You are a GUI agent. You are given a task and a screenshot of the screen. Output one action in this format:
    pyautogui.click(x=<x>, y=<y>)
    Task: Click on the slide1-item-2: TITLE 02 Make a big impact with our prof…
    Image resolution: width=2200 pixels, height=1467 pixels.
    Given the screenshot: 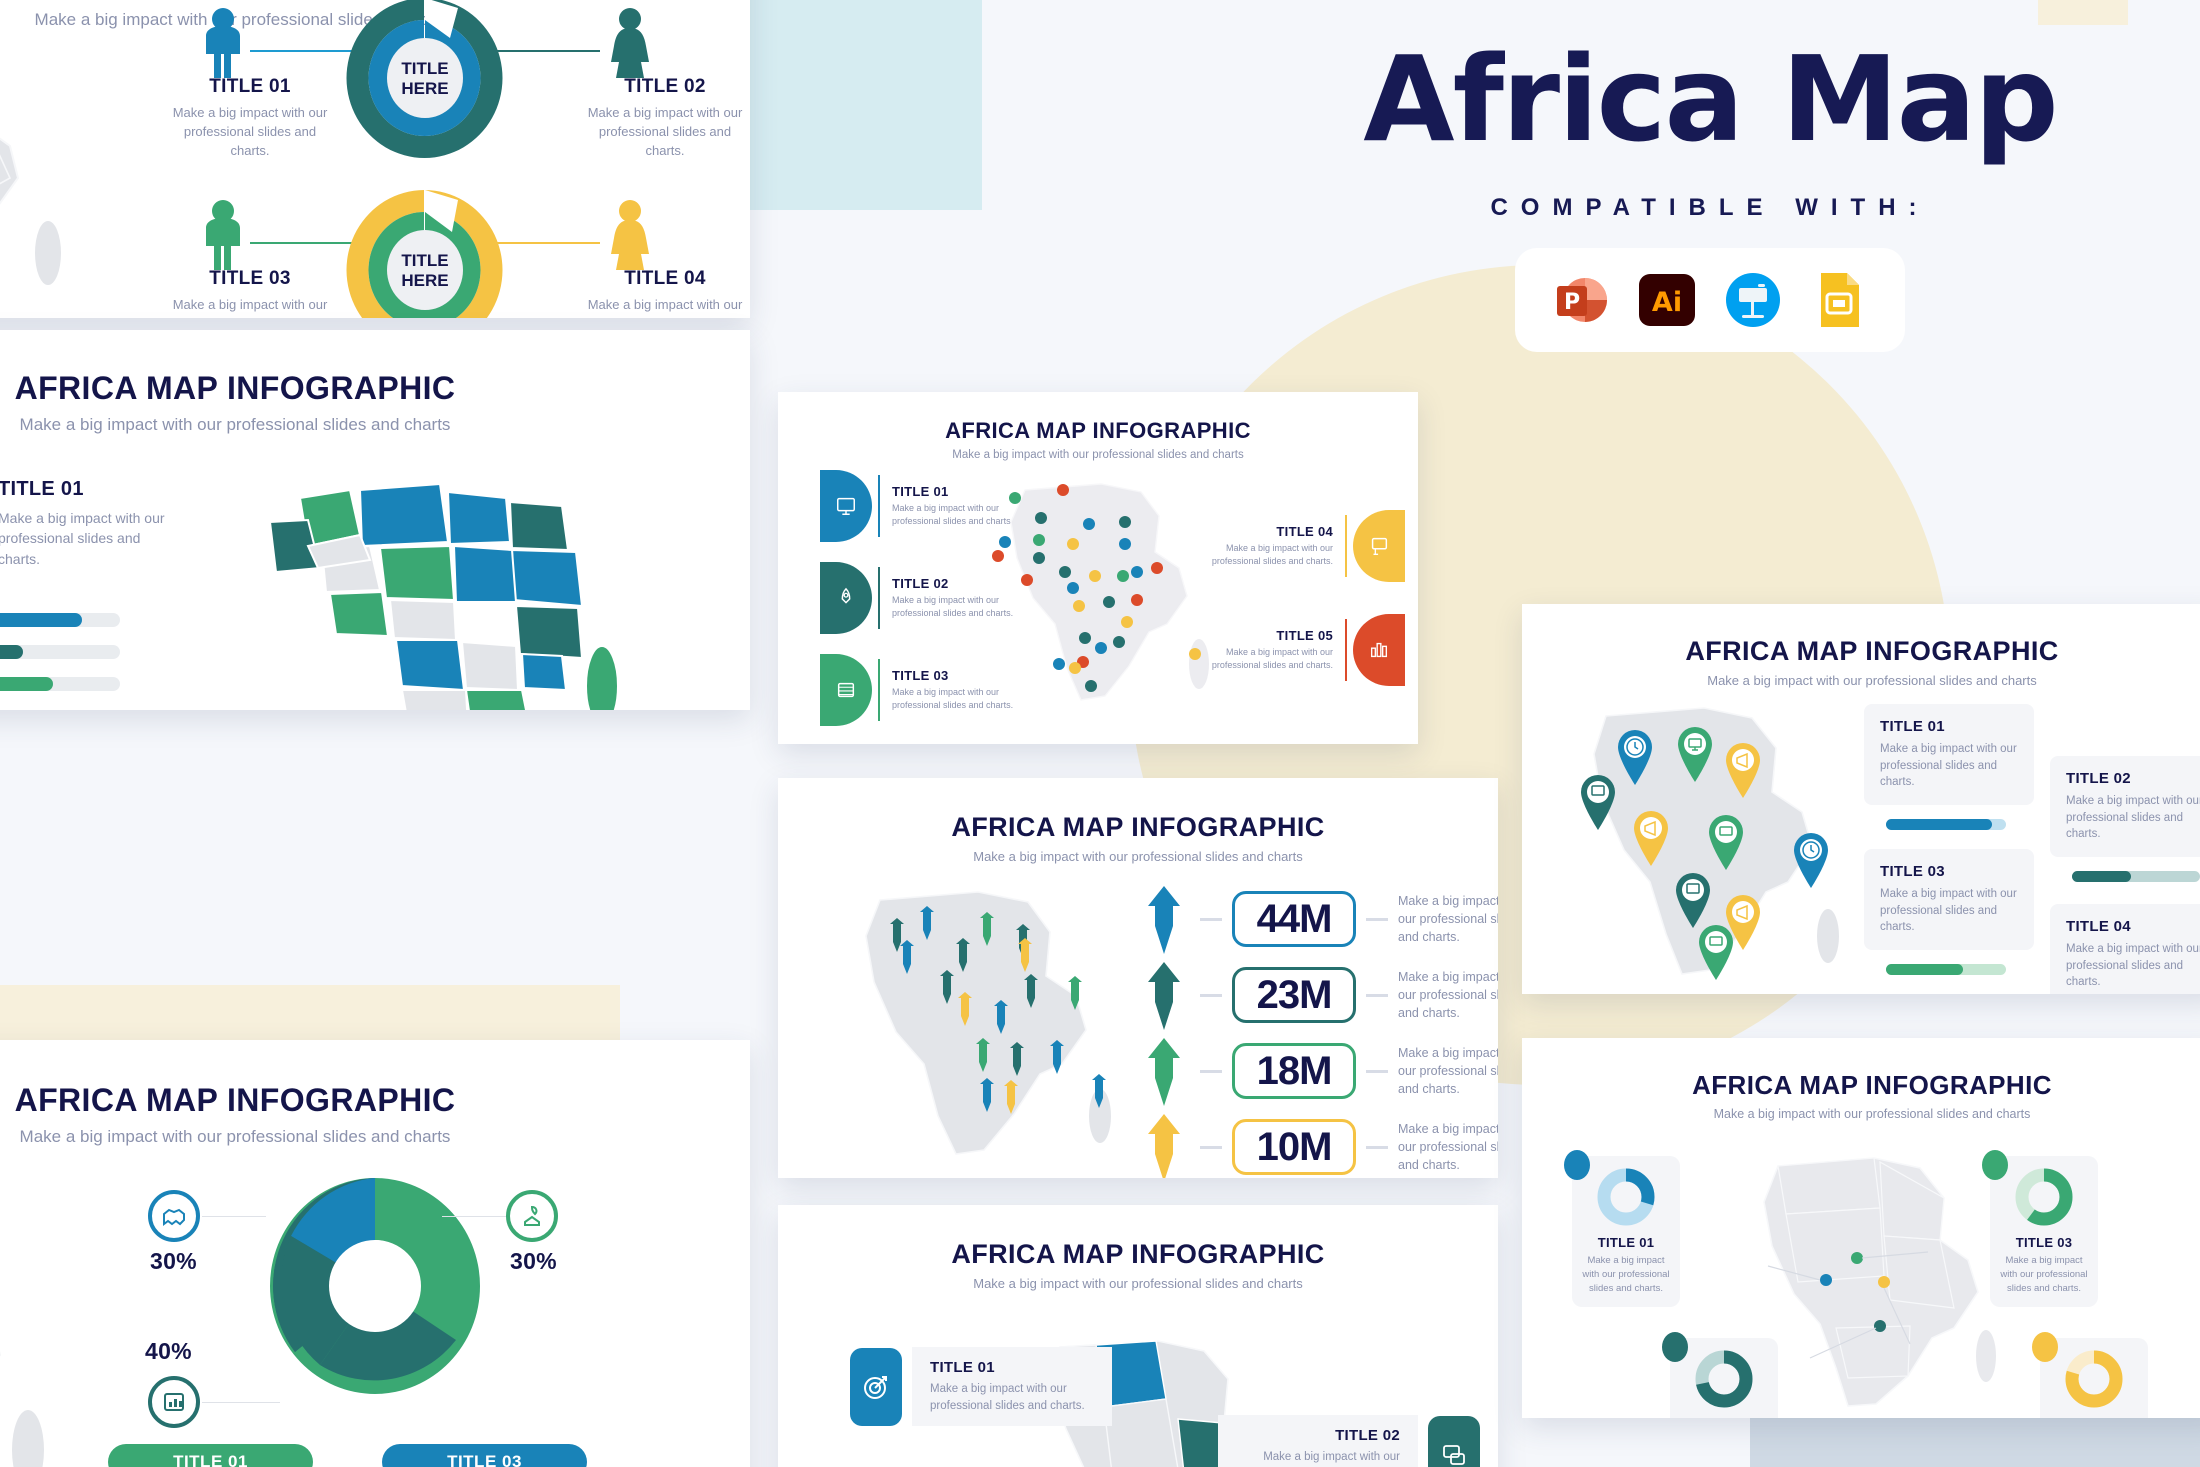 What is the action you would take?
    pyautogui.click(x=665, y=118)
    